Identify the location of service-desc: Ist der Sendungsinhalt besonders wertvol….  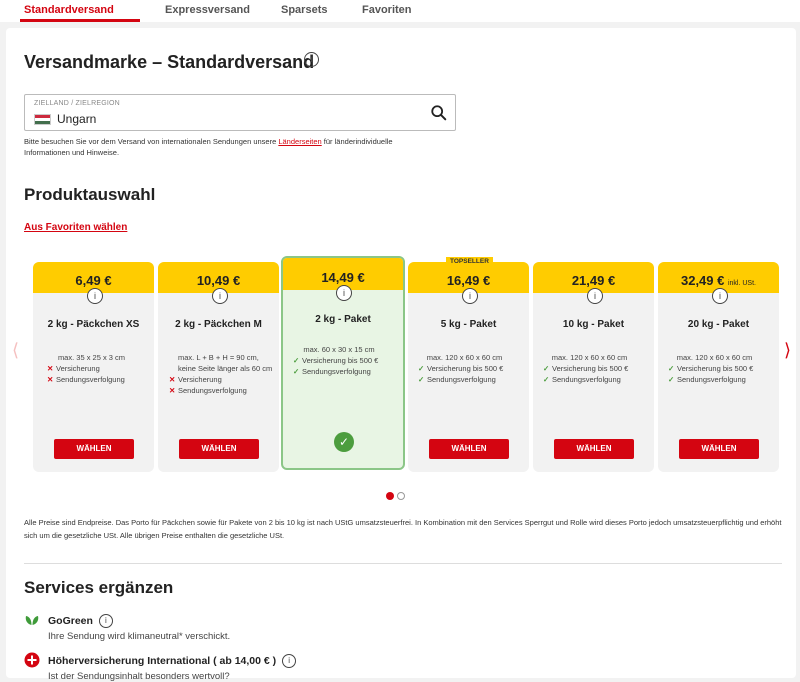
(139, 676).